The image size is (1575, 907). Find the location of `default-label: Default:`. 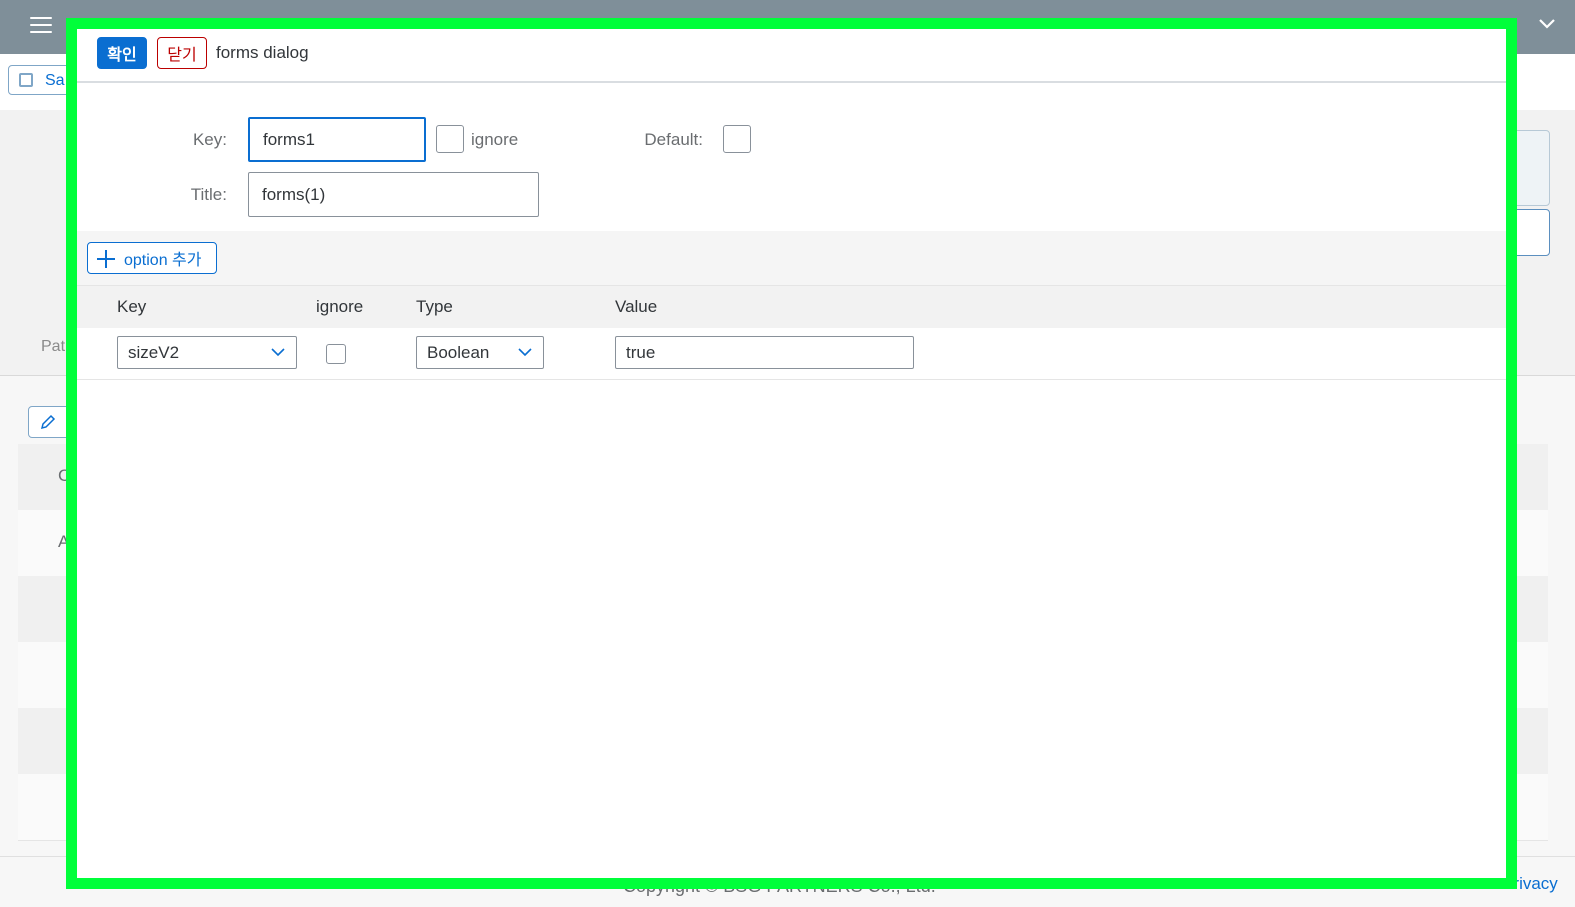

default-label: Default: is located at coordinates (673, 139).